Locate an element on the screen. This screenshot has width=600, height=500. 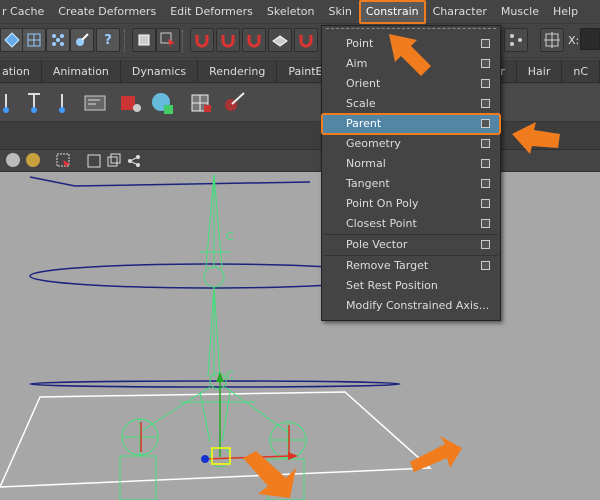
textured-icon is located at coordinates (33, 160).